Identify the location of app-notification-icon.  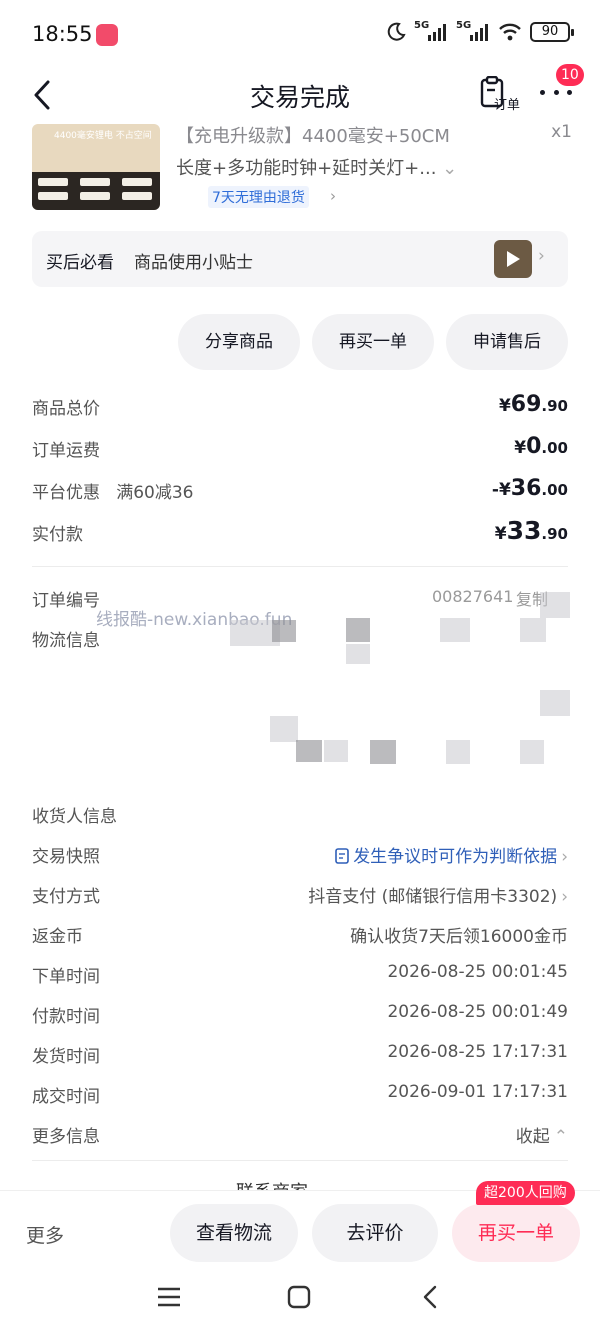
(107, 35).